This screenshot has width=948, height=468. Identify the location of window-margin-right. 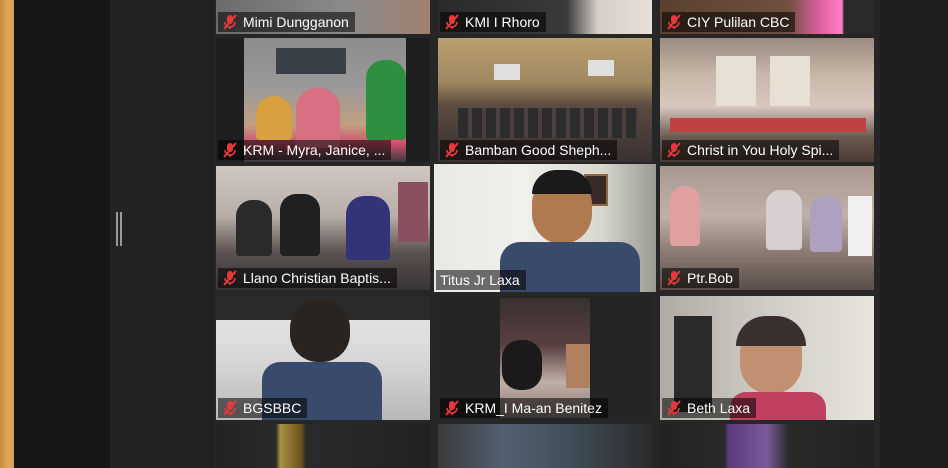
(914, 234).